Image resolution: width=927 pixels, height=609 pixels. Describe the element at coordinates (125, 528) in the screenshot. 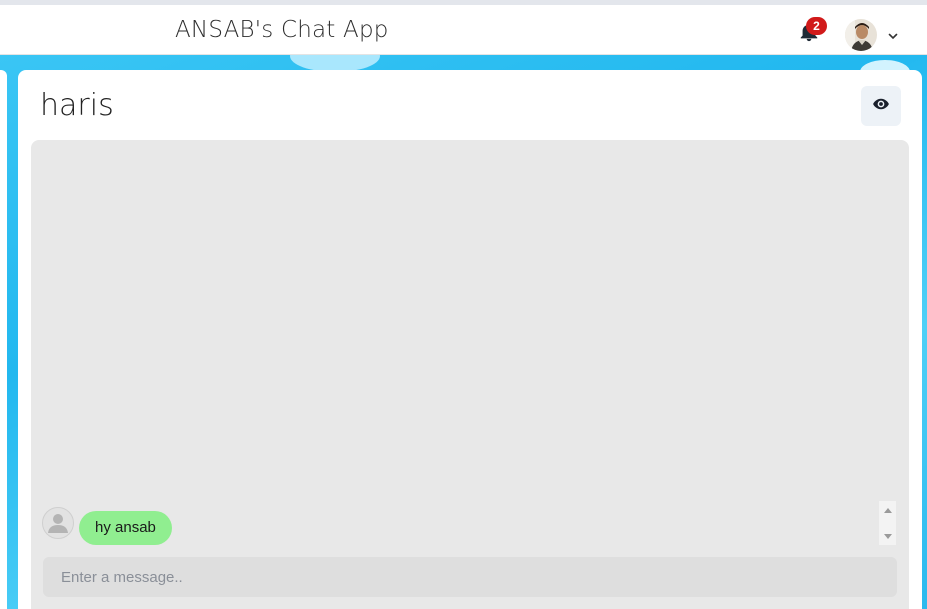

I see `message-bubble: hy ansab` at that location.